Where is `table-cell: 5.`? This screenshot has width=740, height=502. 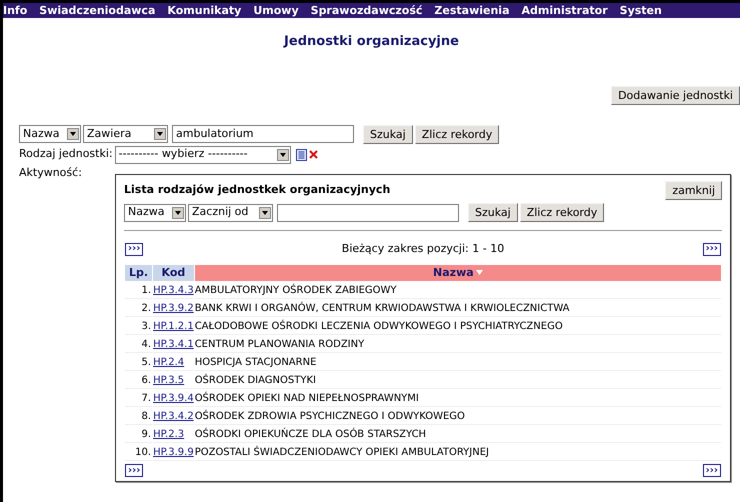 table-cell: 5. is located at coordinates (138, 362).